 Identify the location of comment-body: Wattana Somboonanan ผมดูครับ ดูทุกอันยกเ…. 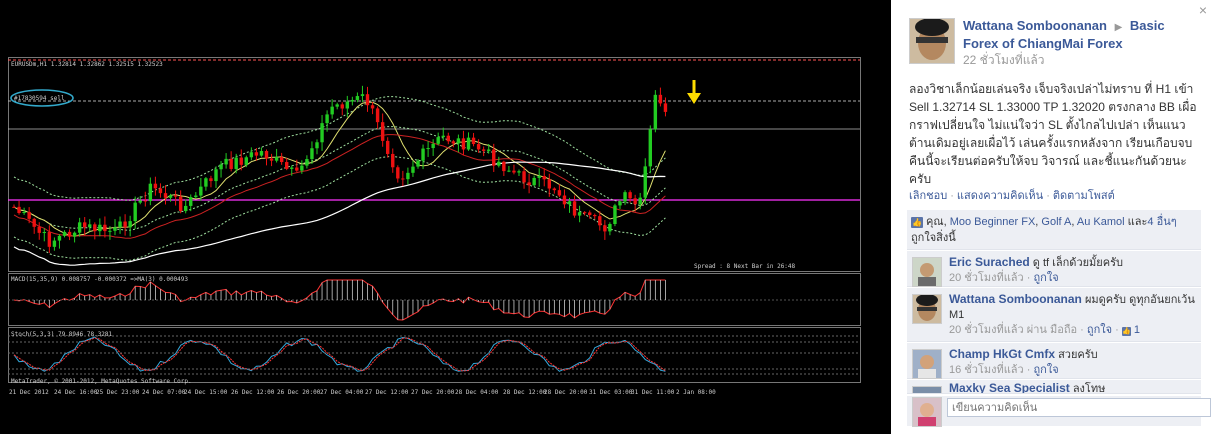
(1073, 315).